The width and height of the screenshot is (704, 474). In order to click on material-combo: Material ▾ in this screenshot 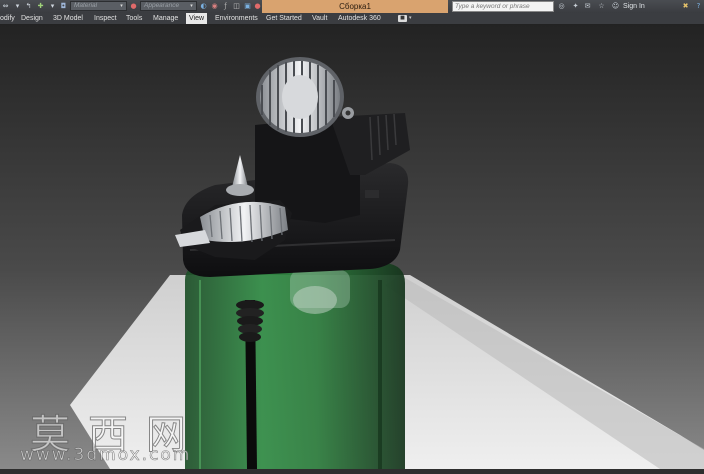, I will do `click(98, 6)`.